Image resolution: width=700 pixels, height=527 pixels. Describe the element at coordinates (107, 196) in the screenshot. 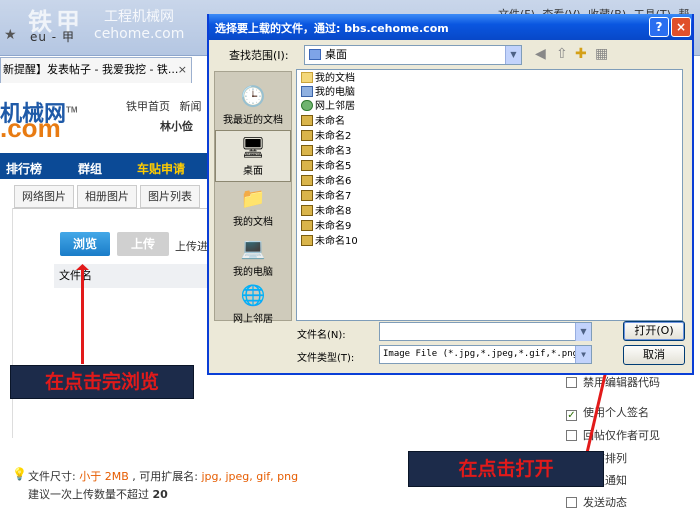

I see `tab-album-images: 相册图片` at that location.